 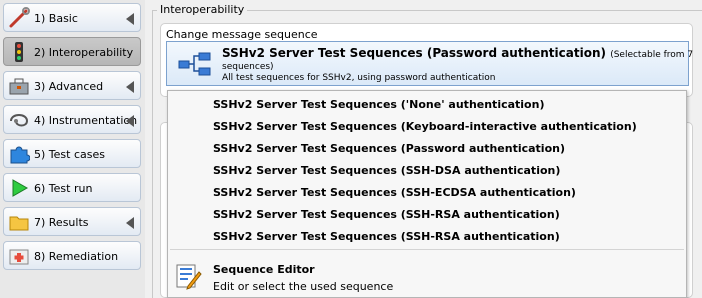 I want to click on sidebar-item-basic: 1) Basic, so click(x=72, y=17).